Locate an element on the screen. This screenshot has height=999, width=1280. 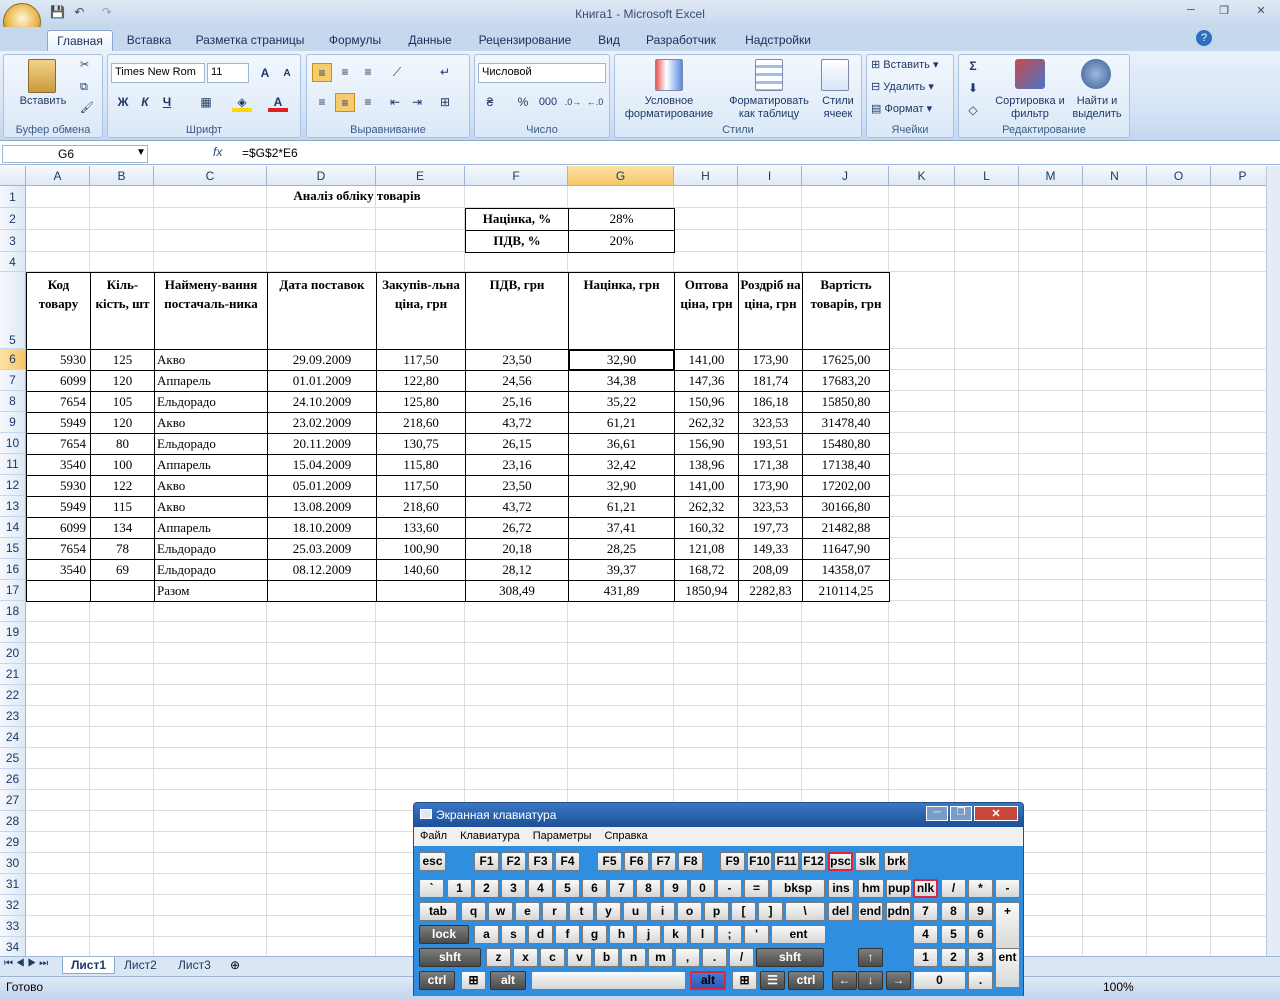
table-cell: 14358,07 is located at coordinates (846, 570).